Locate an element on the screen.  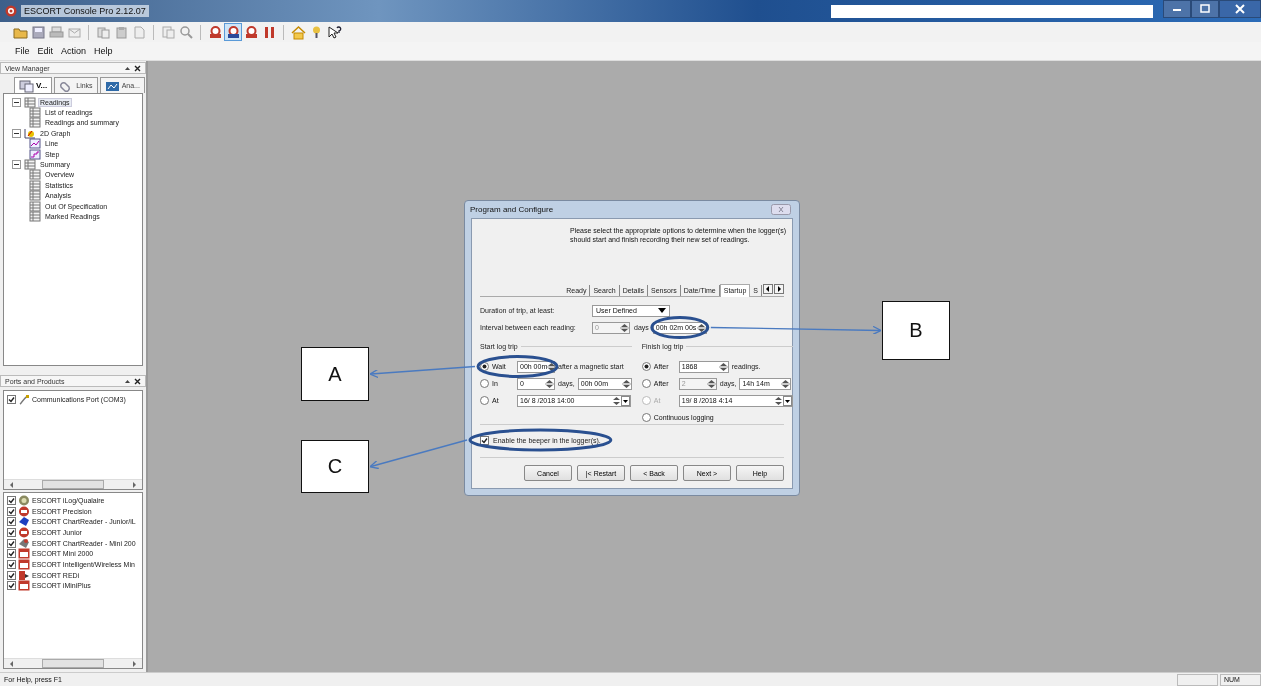
close-button is located at coordinates (1240, 9).